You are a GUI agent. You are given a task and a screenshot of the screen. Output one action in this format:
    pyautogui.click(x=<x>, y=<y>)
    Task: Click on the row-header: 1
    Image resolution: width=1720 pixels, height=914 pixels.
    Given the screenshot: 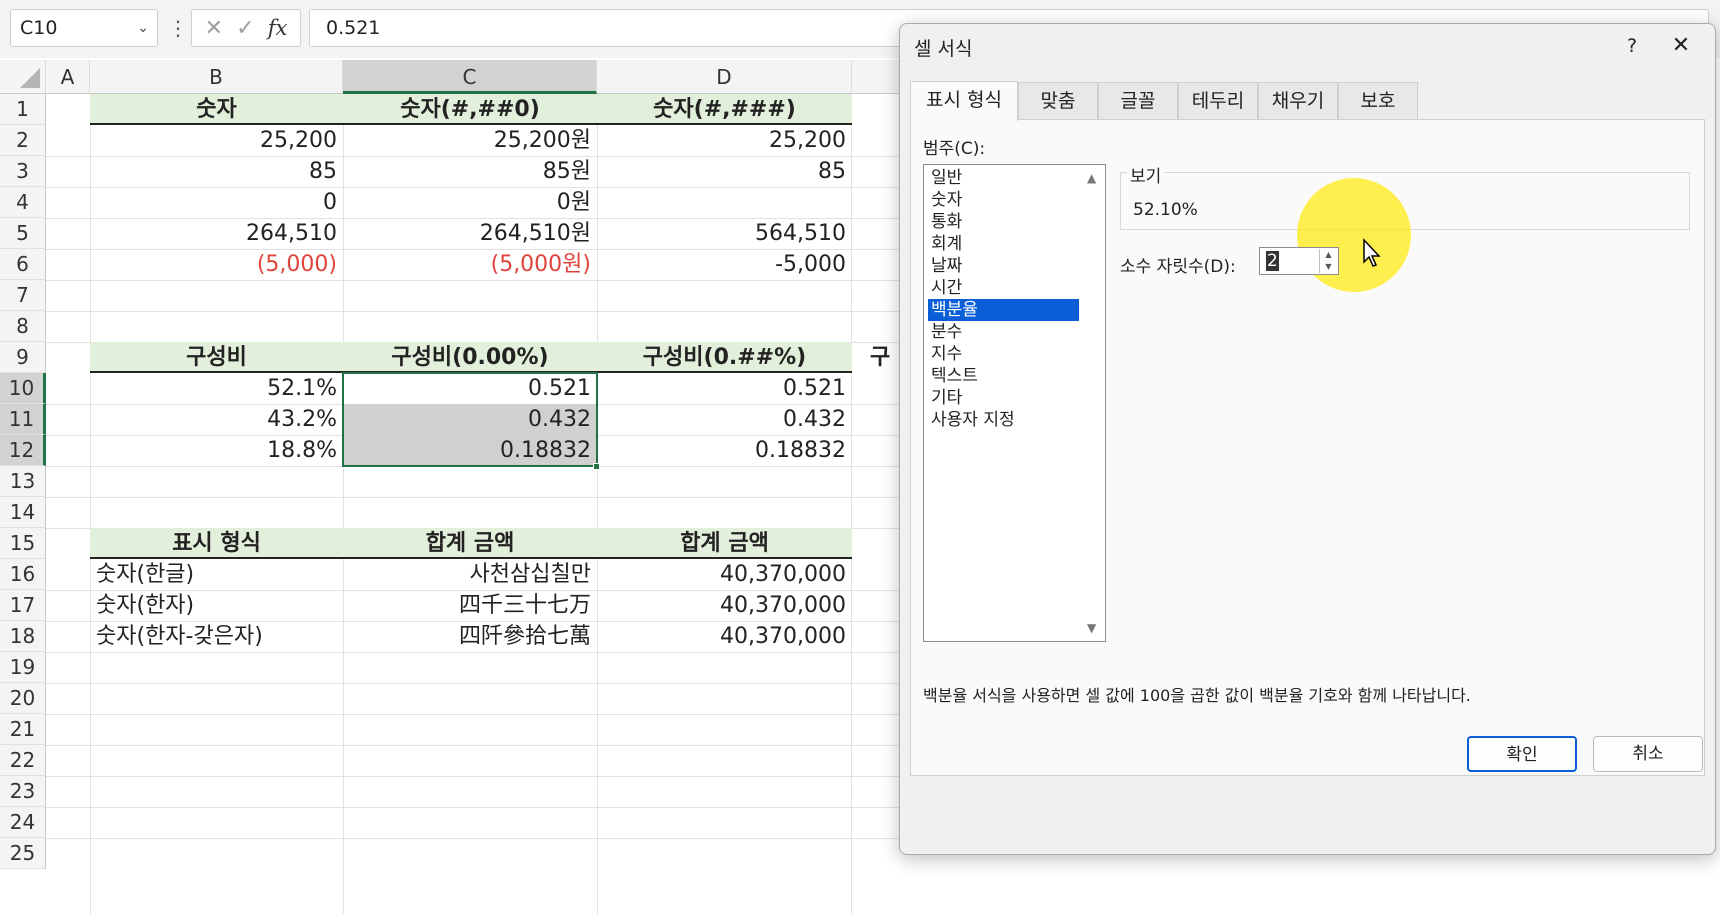 What is the action you would take?
    pyautogui.click(x=23, y=109)
    